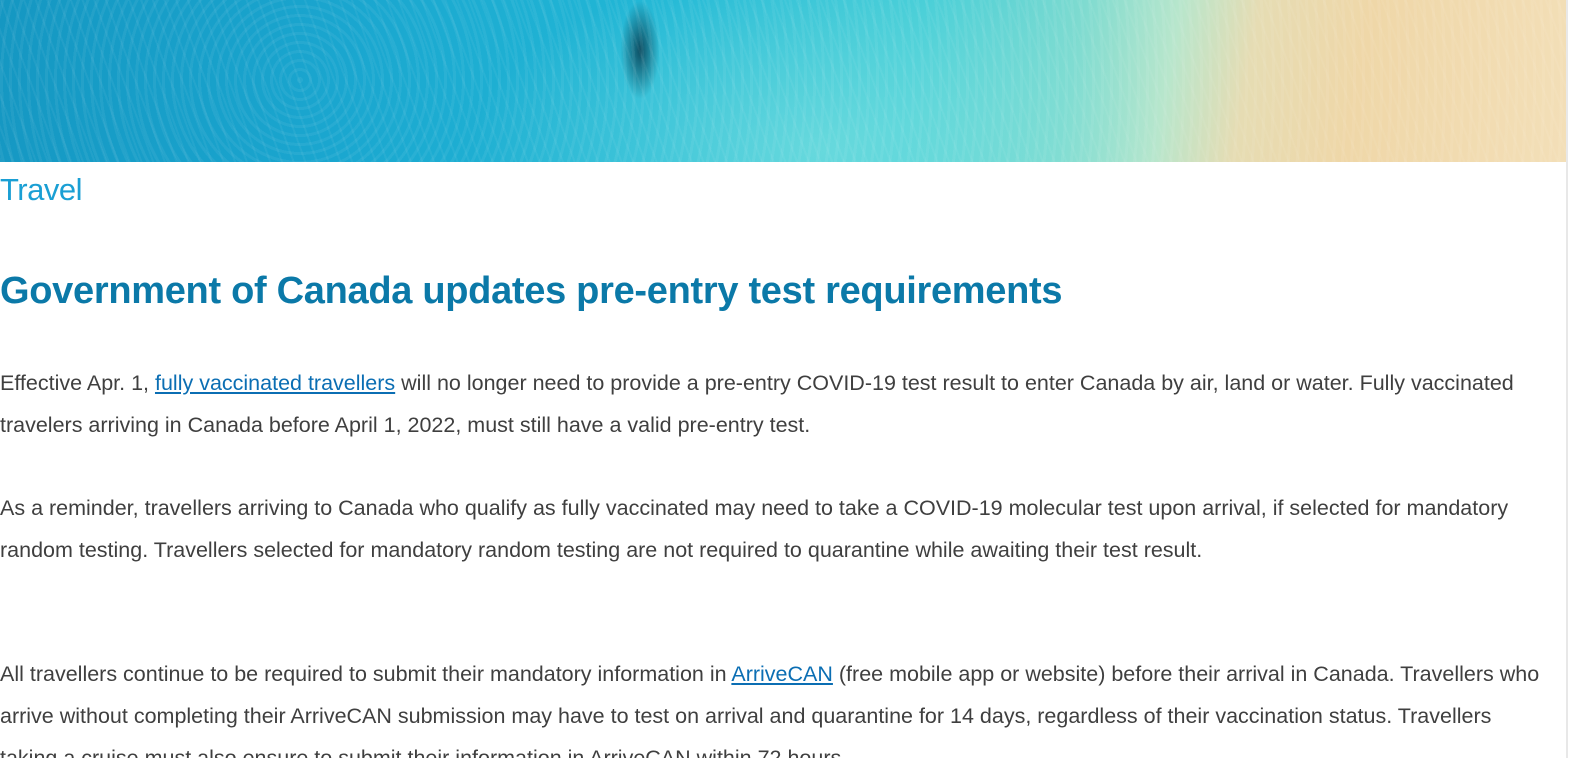 The image size is (1581, 758). What do you see at coordinates (1567, 379) in the screenshot?
I see `page-edge-divider` at bounding box center [1567, 379].